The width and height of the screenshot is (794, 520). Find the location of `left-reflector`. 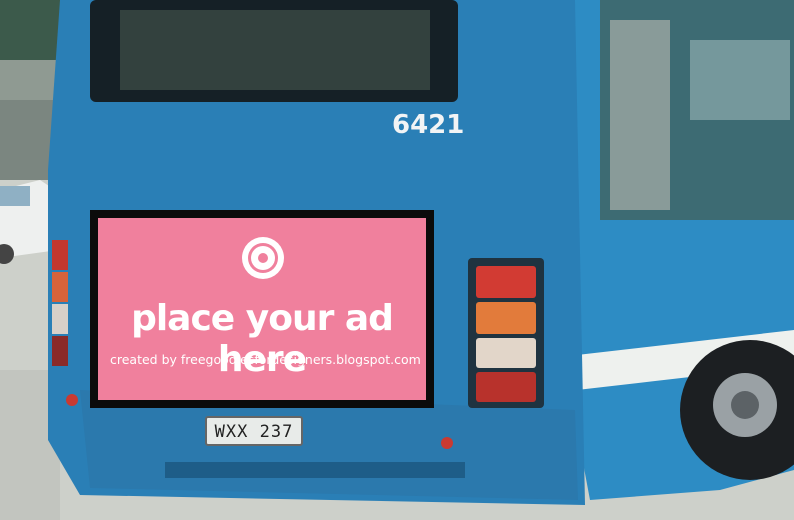

left-reflector is located at coordinates (72, 400).